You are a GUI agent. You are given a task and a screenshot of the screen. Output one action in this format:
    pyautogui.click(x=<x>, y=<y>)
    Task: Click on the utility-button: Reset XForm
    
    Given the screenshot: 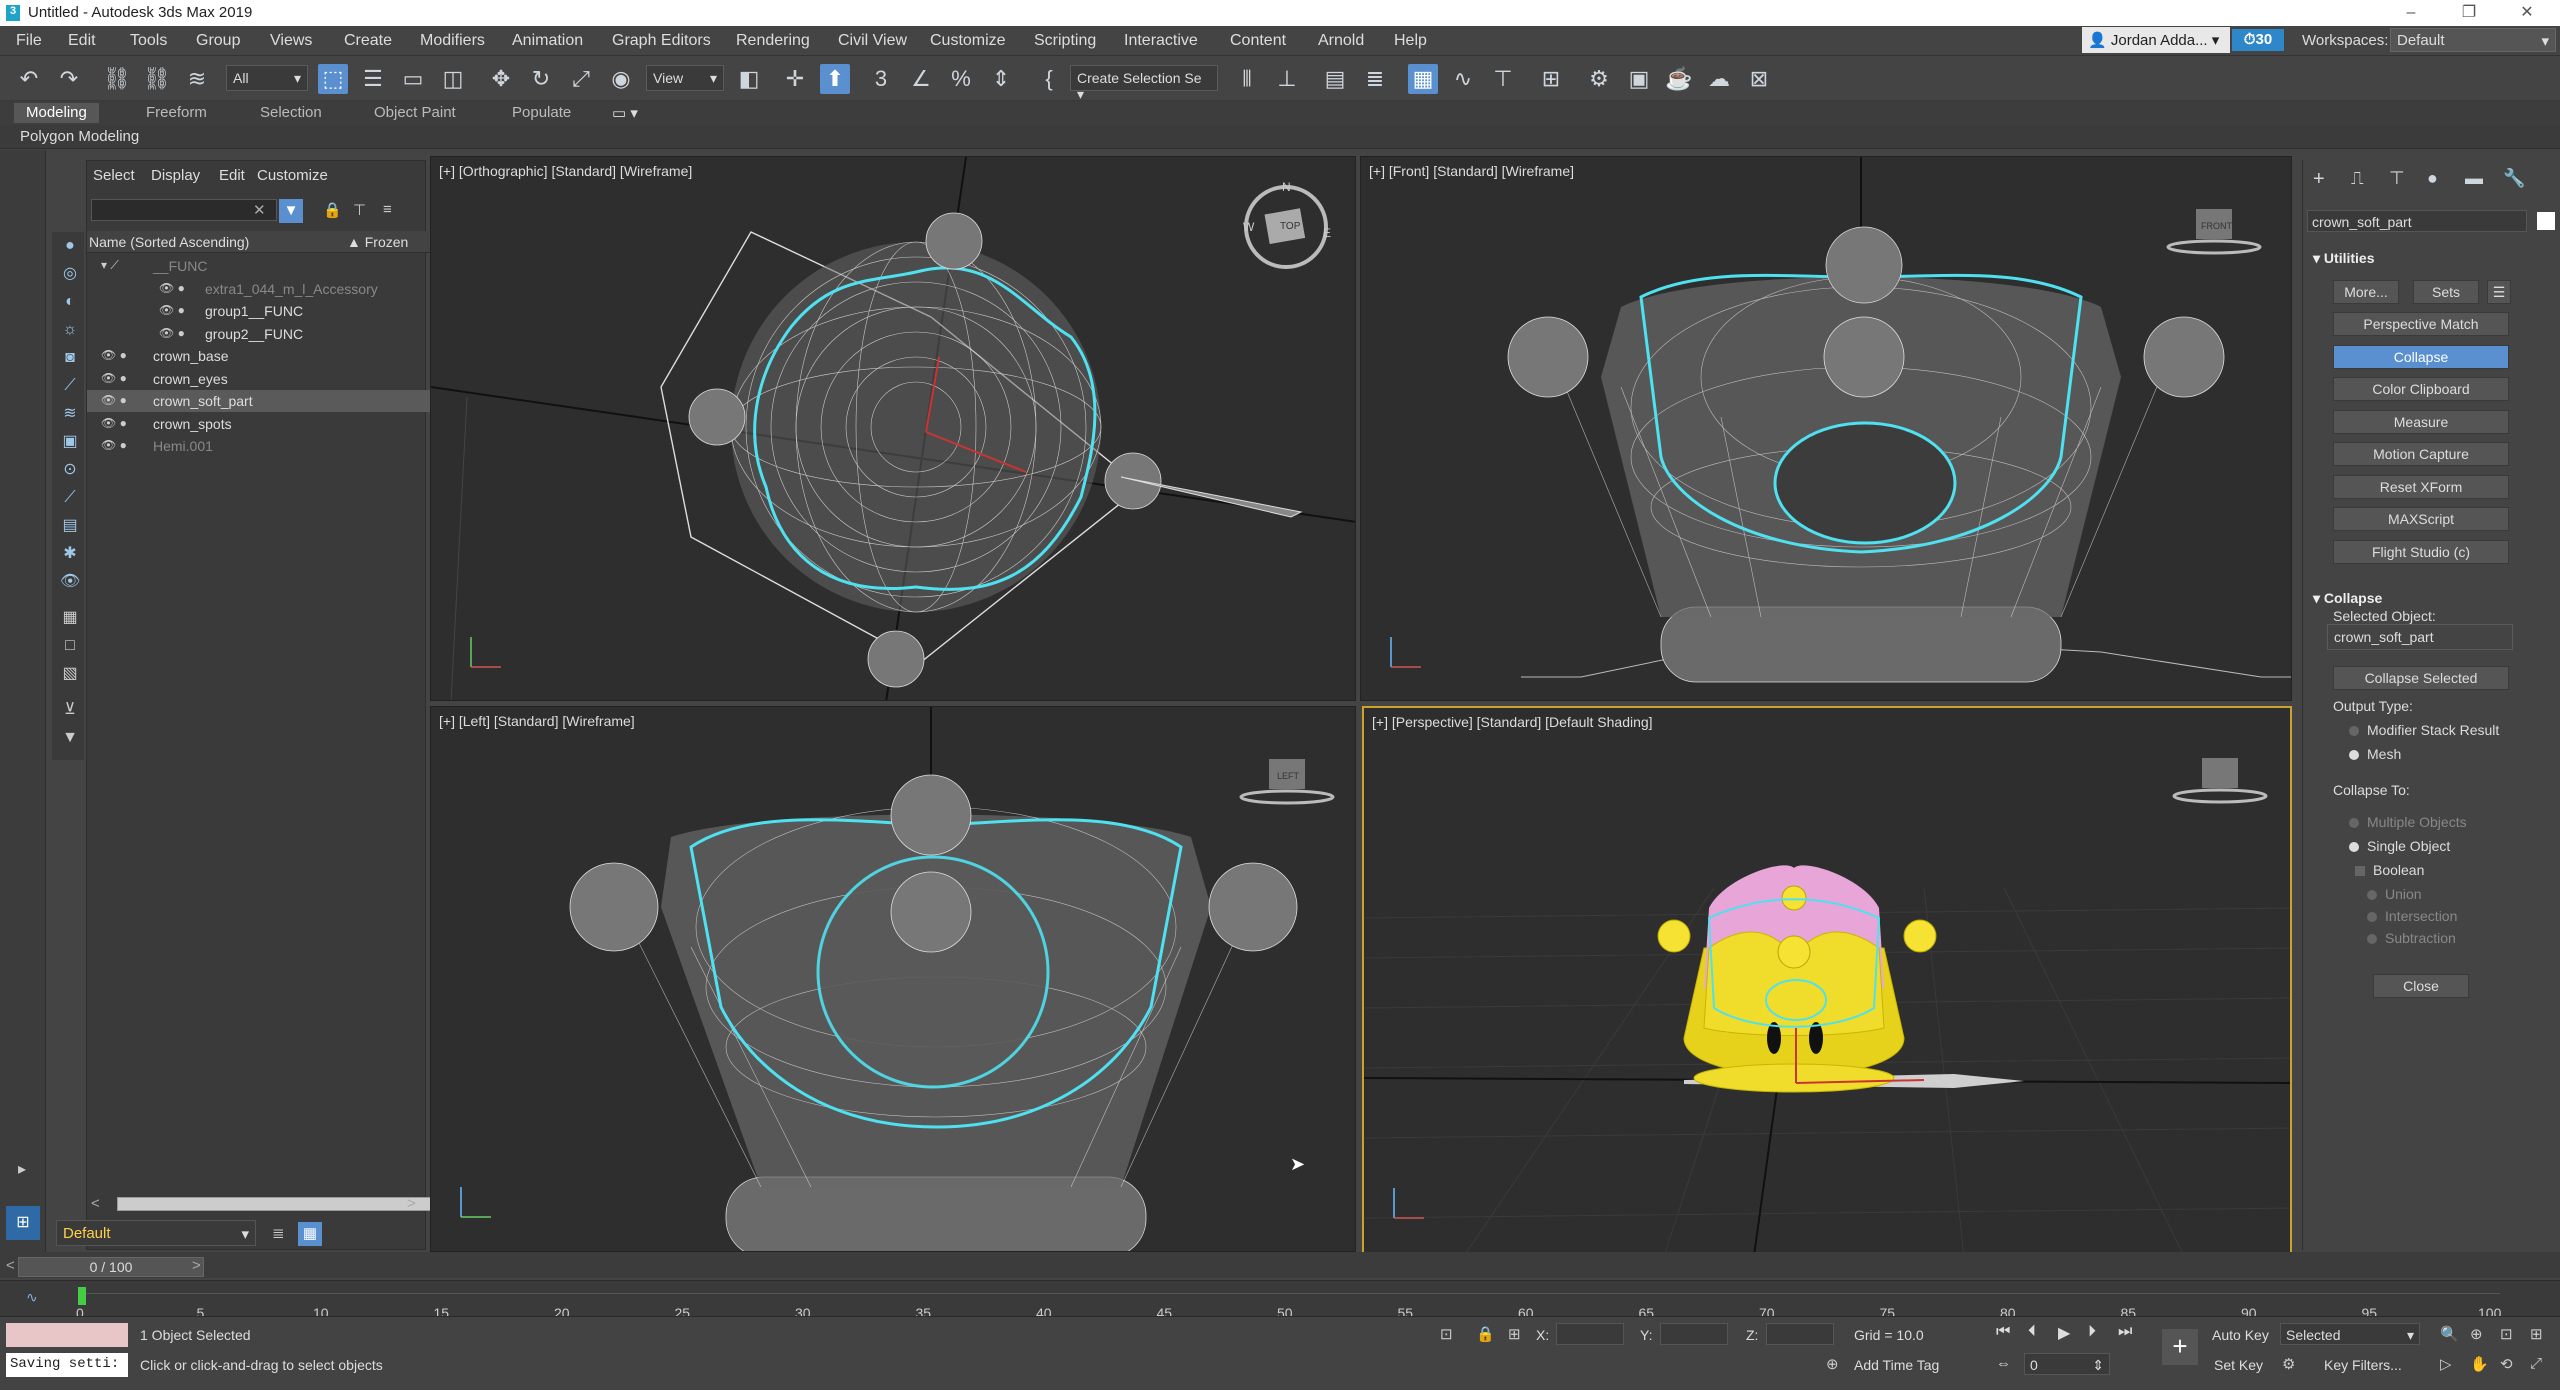 What is the action you would take?
    pyautogui.click(x=2421, y=486)
    